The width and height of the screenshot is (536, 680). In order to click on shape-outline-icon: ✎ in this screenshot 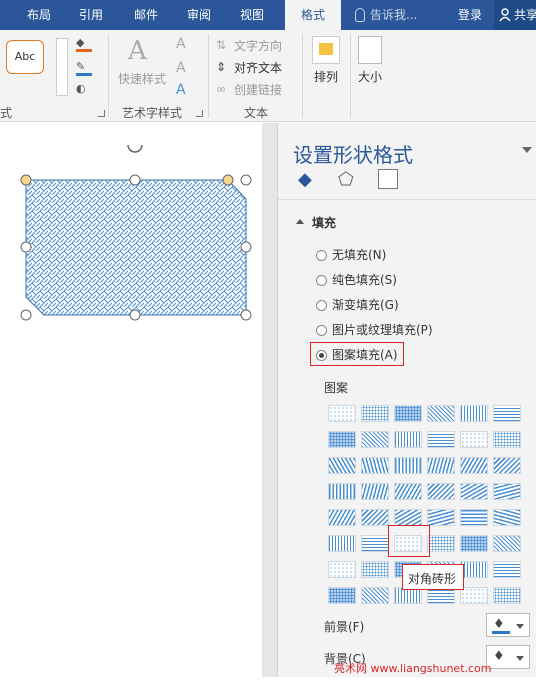, I will do `click(84, 68)`.